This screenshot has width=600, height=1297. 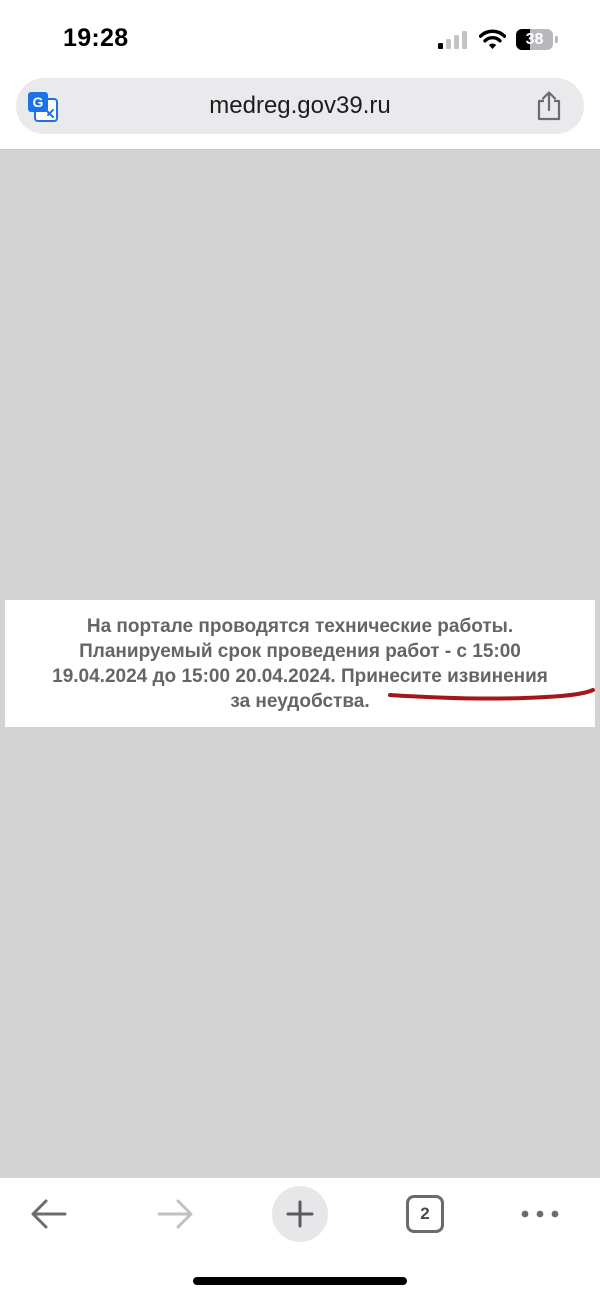 I want to click on notice-line-3-start: 19.04.2024 до 15:00 20.04.2024., so click(x=196, y=676).